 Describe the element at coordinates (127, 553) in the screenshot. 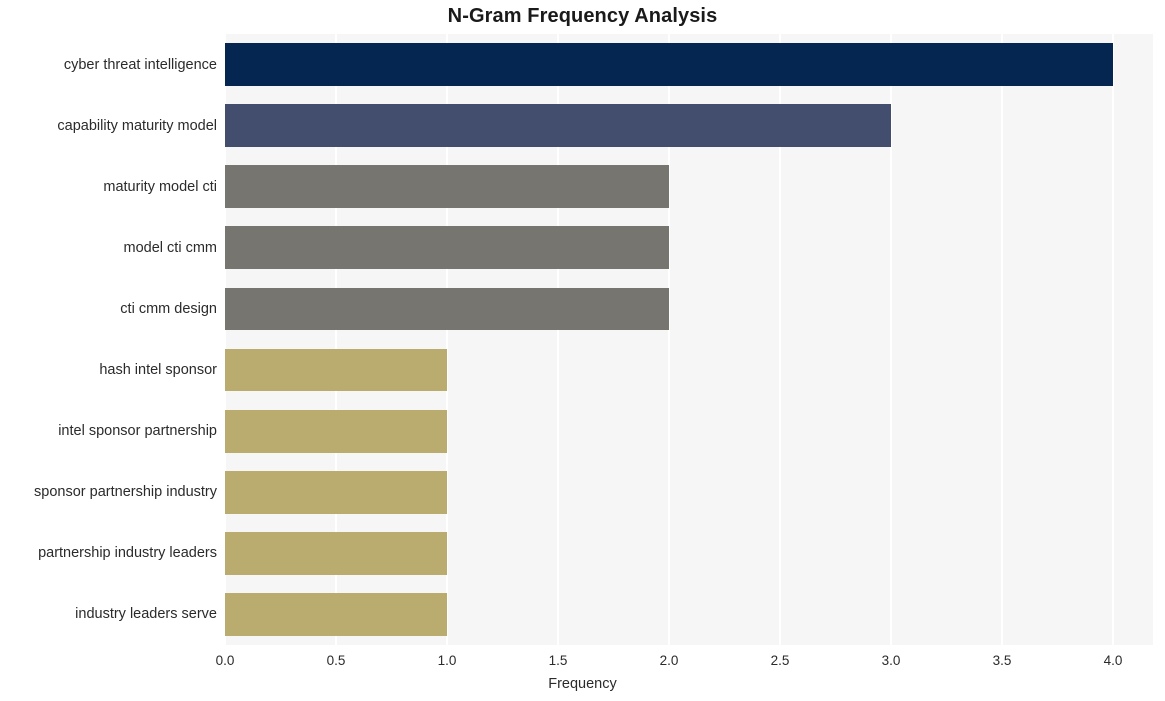

I see `y-tick-label: partnership industry leaders` at that location.